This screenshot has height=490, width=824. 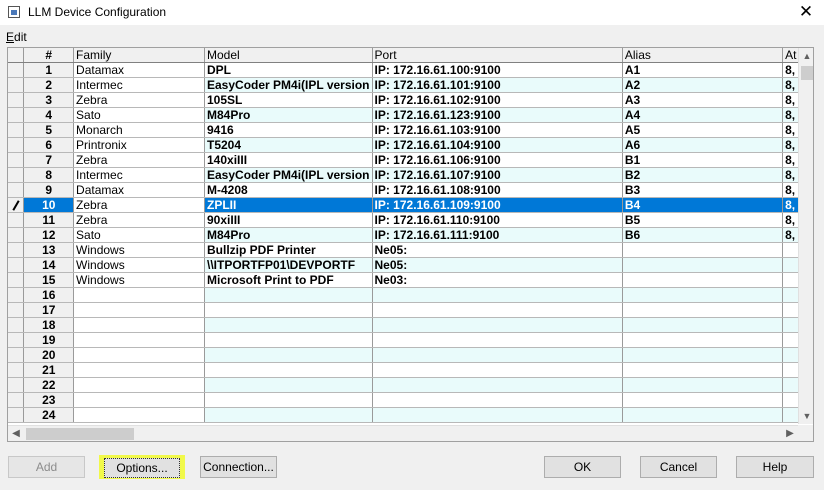 I want to click on cell-model: Bullzip PDF Printer, so click(x=288, y=250).